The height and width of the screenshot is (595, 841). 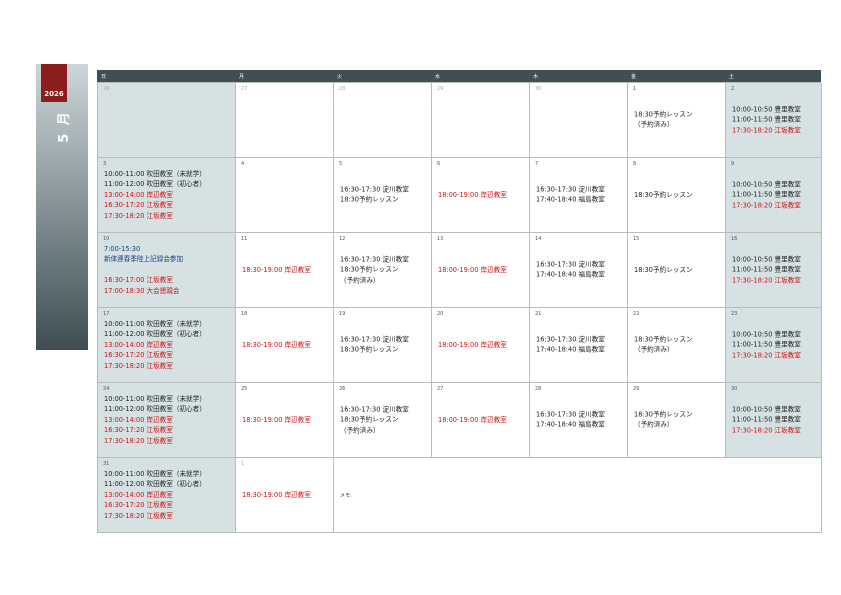 What do you see at coordinates (481, 345) in the screenshot?
I see `day-cell: 20 18:00-19:00 岸辺教室` at bounding box center [481, 345].